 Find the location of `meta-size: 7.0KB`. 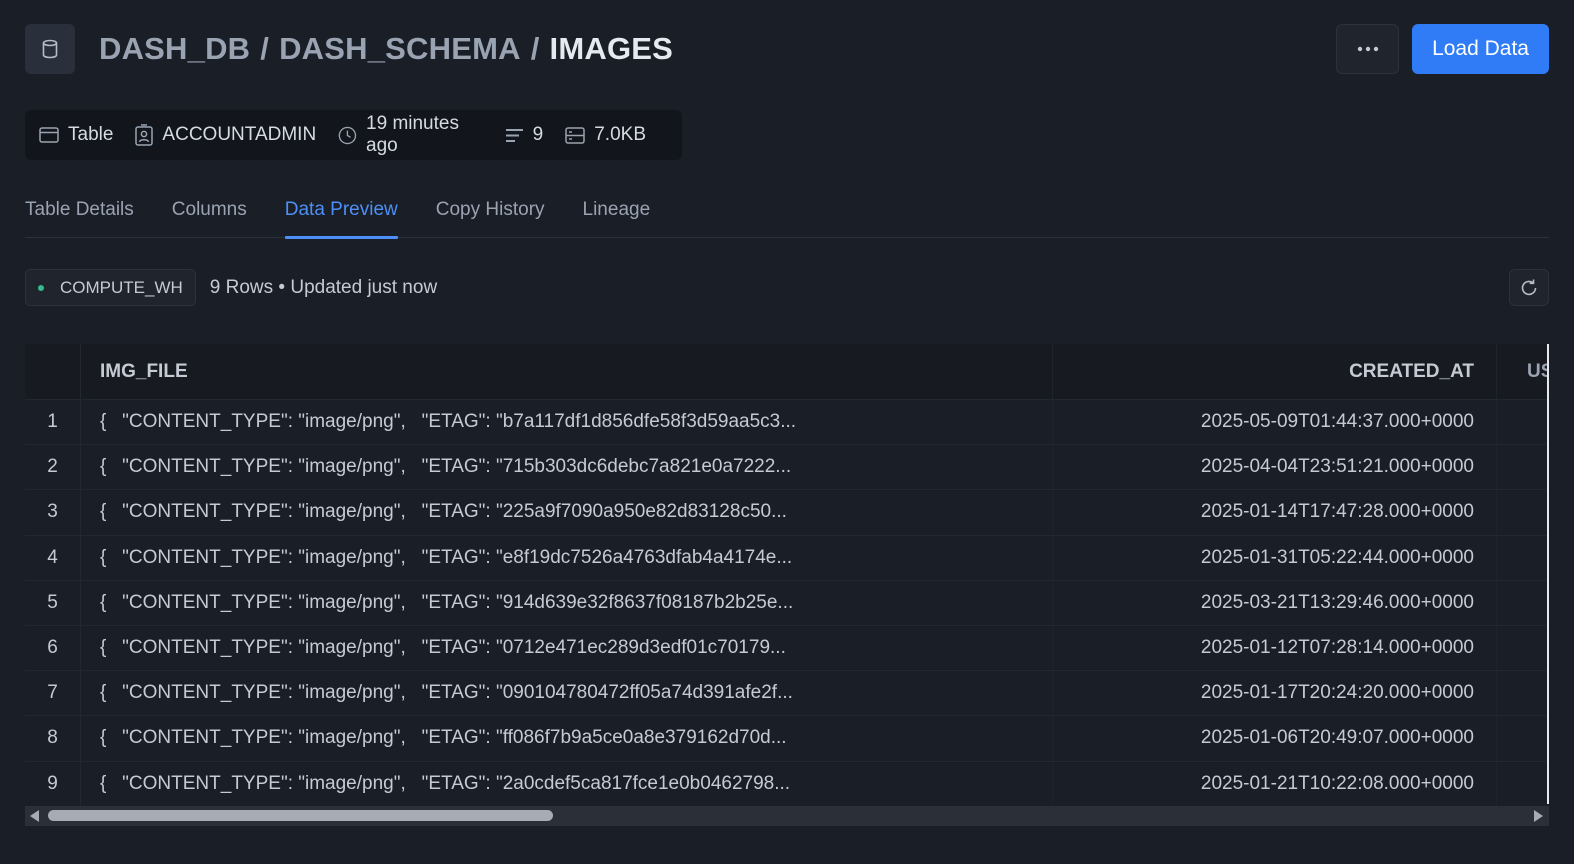

meta-size: 7.0KB is located at coordinates (605, 135).